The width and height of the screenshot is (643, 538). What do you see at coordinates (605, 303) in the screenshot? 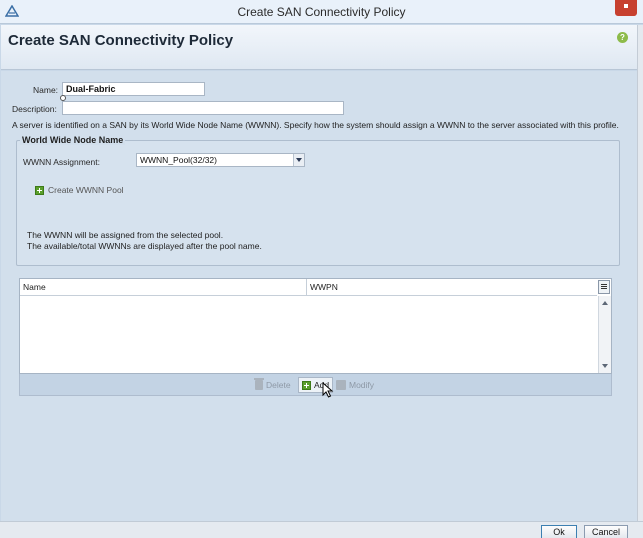
I see `scroll-up-icon` at bounding box center [605, 303].